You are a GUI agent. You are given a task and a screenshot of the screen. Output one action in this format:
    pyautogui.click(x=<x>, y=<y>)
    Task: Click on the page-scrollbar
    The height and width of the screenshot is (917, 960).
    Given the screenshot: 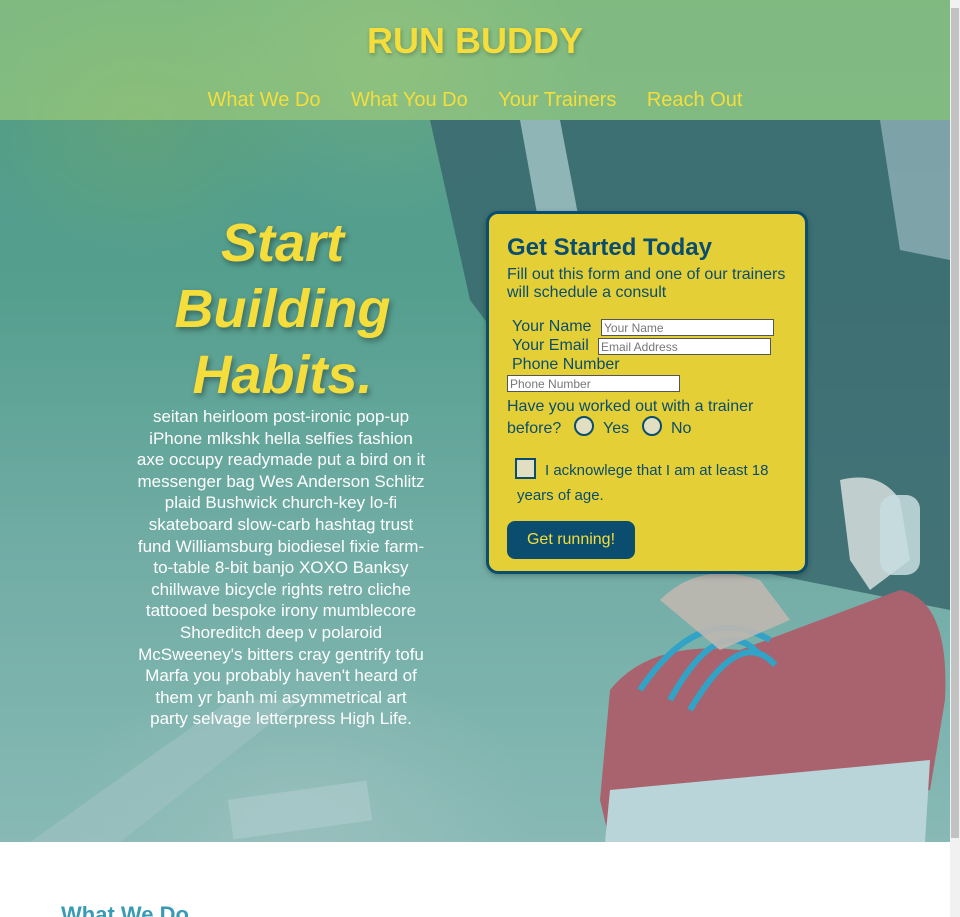 What is the action you would take?
    pyautogui.click(x=955, y=458)
    